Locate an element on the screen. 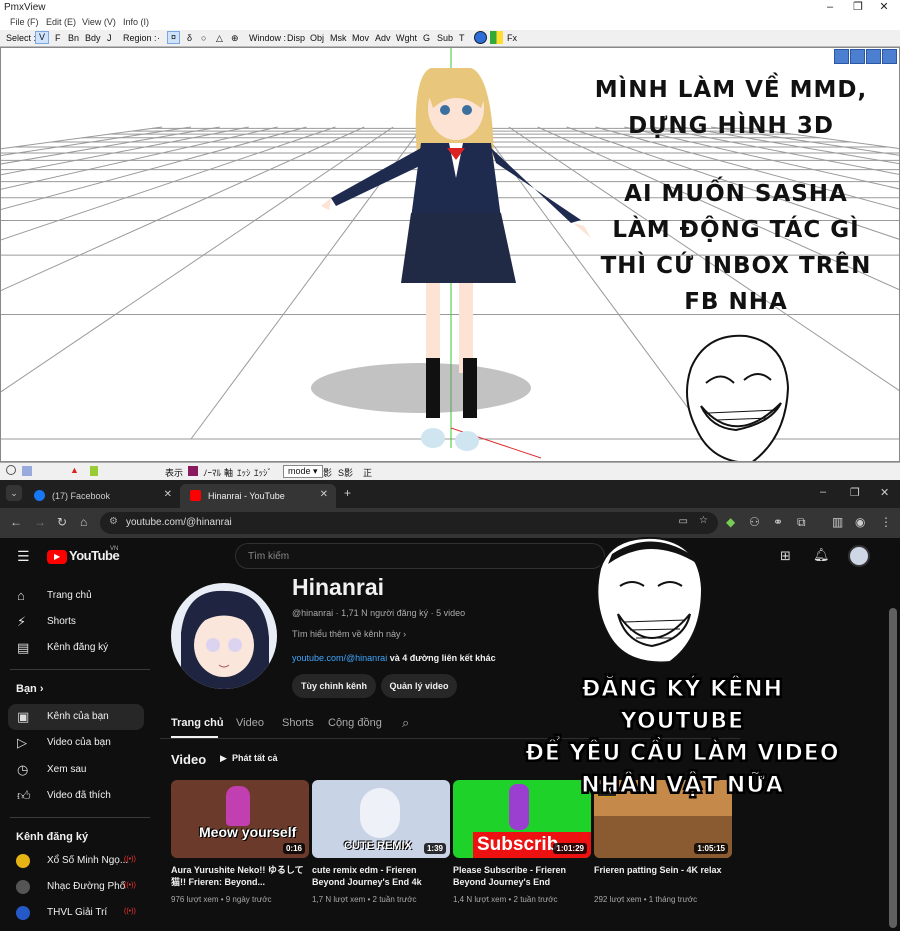 This screenshot has height=931, width=900. sidebar-item-home: ⌂ Trang chủ is located at coordinates (75, 596).